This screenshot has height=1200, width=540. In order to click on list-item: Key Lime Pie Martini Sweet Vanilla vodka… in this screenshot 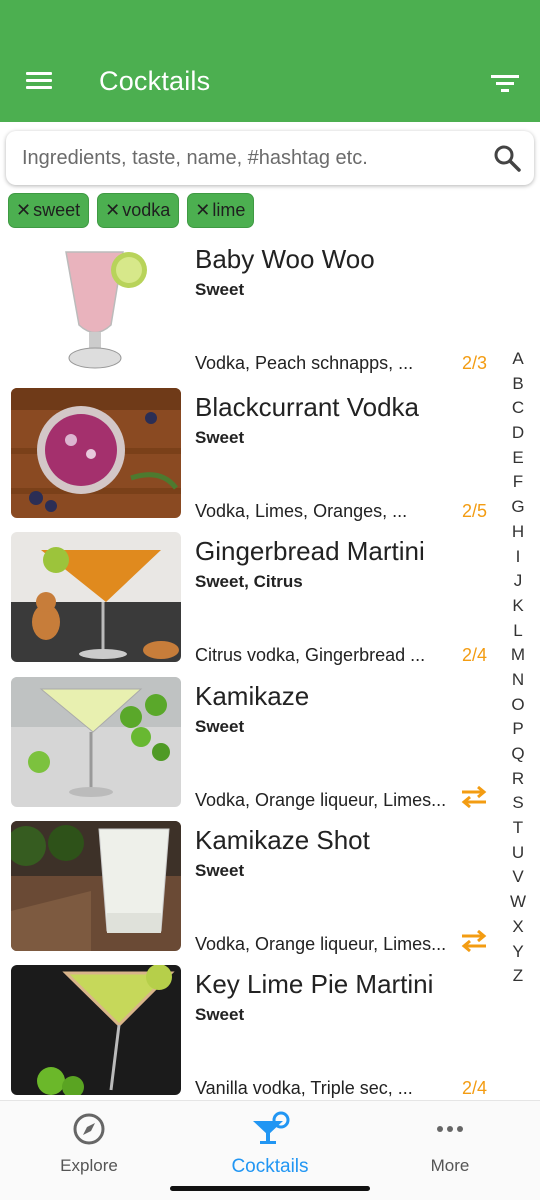, I will do `click(250, 1032)`.